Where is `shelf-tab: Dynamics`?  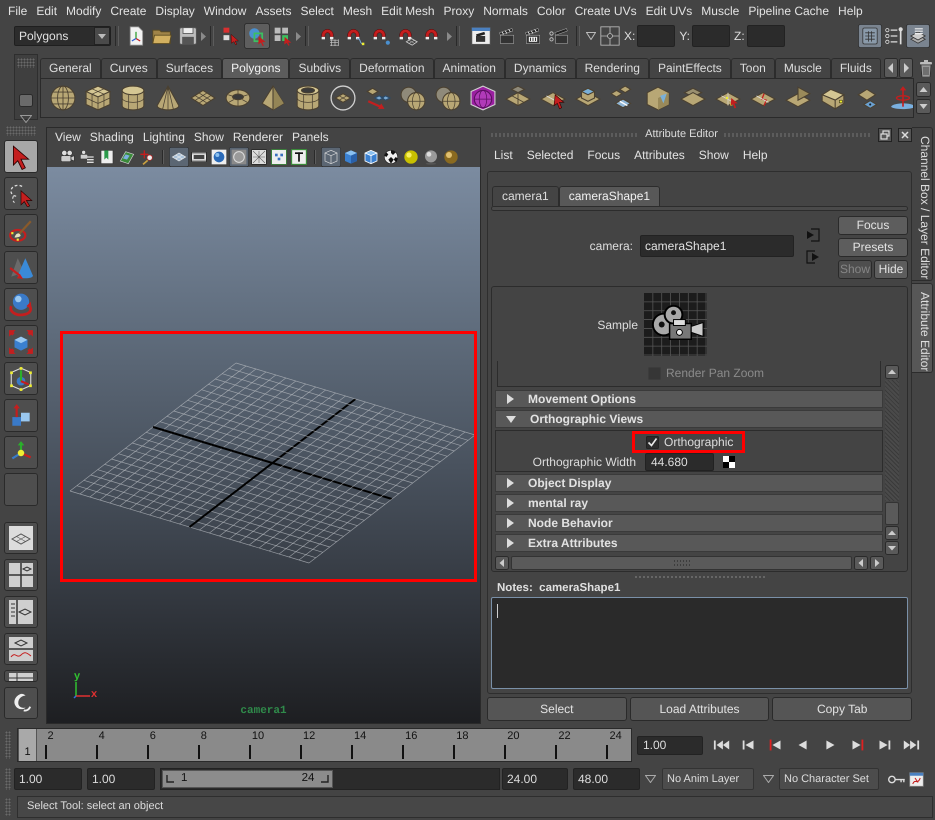
shelf-tab: Dynamics is located at coordinates (540, 68).